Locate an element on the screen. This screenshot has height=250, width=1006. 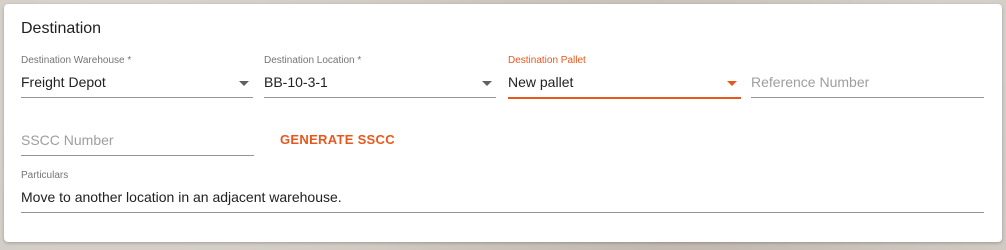
destination-location-label: Destination Location * is located at coordinates (313, 60).